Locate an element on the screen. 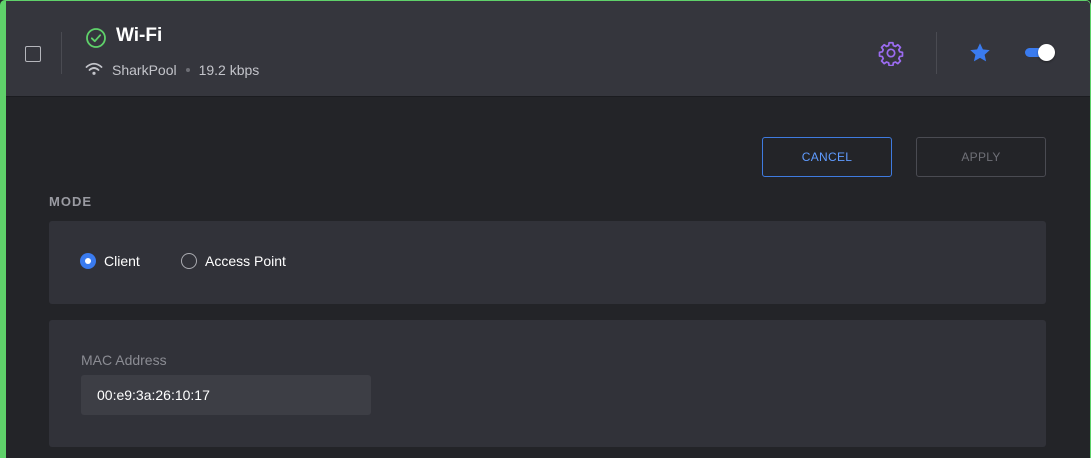  select-checkbox is located at coordinates (33, 54).